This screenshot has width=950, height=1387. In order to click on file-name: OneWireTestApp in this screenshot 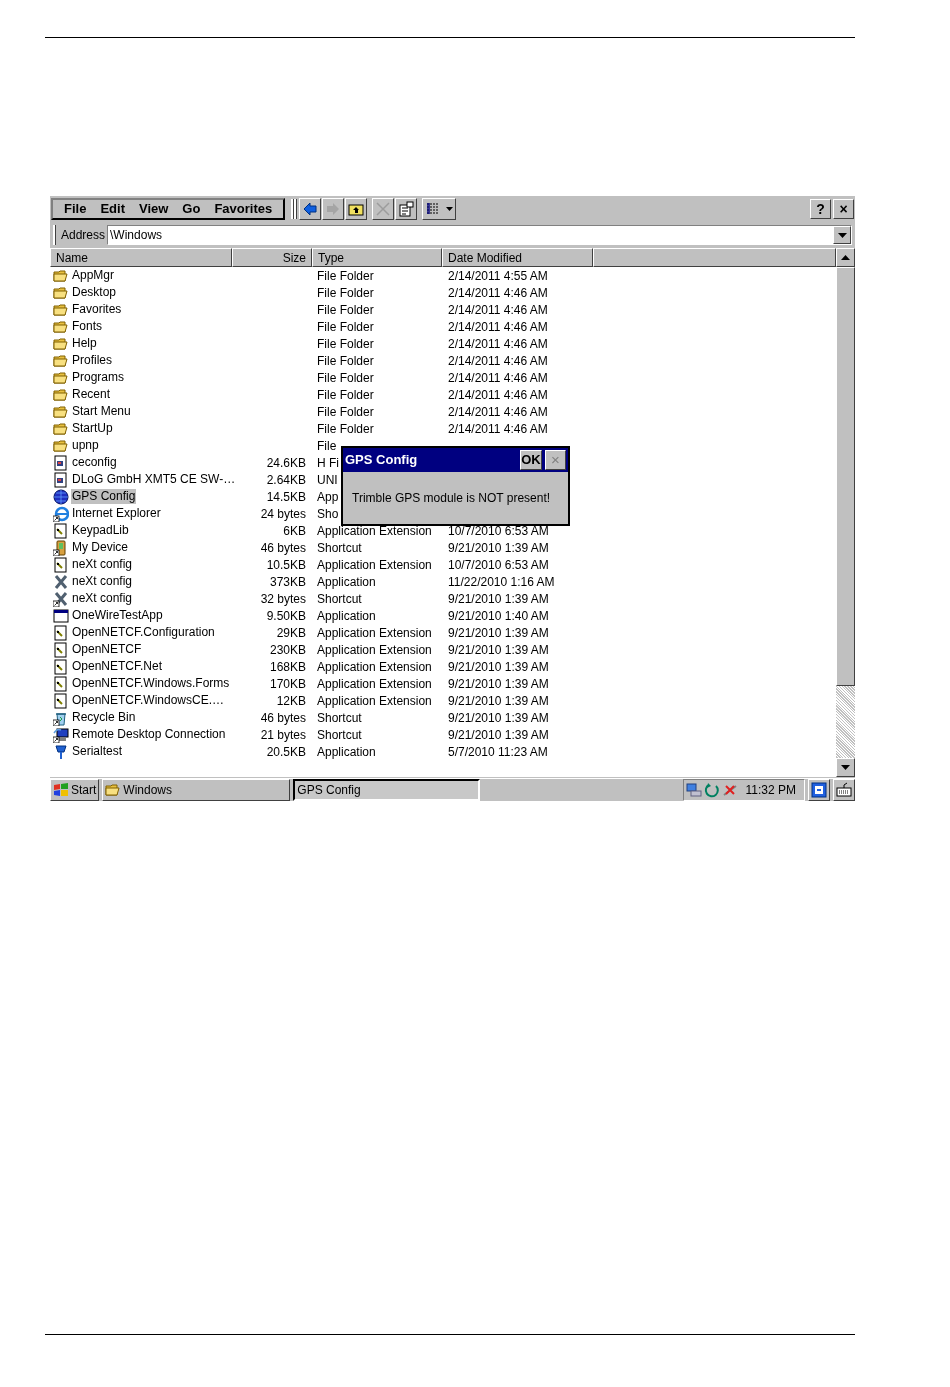, I will do `click(117, 615)`.